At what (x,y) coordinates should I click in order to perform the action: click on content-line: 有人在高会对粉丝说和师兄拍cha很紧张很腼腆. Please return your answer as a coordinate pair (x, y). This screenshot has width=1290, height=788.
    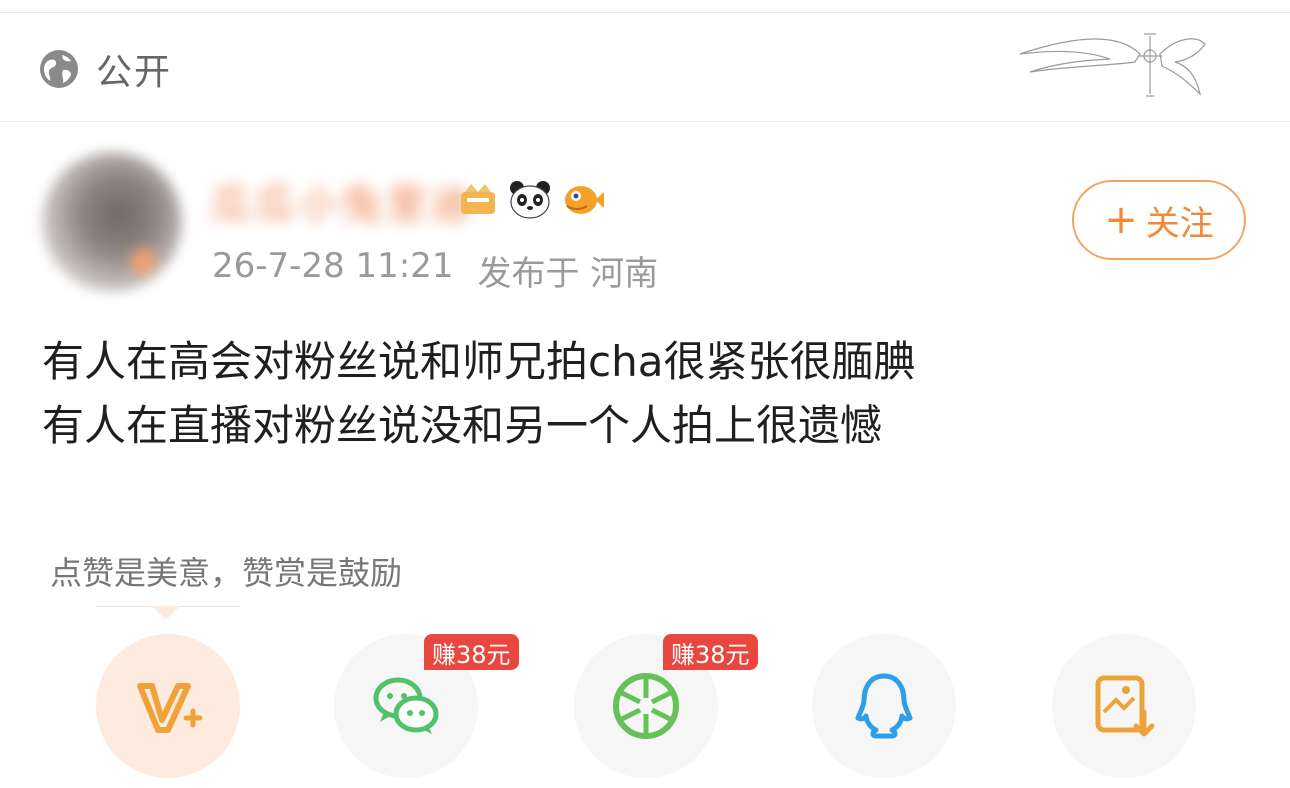
    Looking at the image, I should click on (479, 361).